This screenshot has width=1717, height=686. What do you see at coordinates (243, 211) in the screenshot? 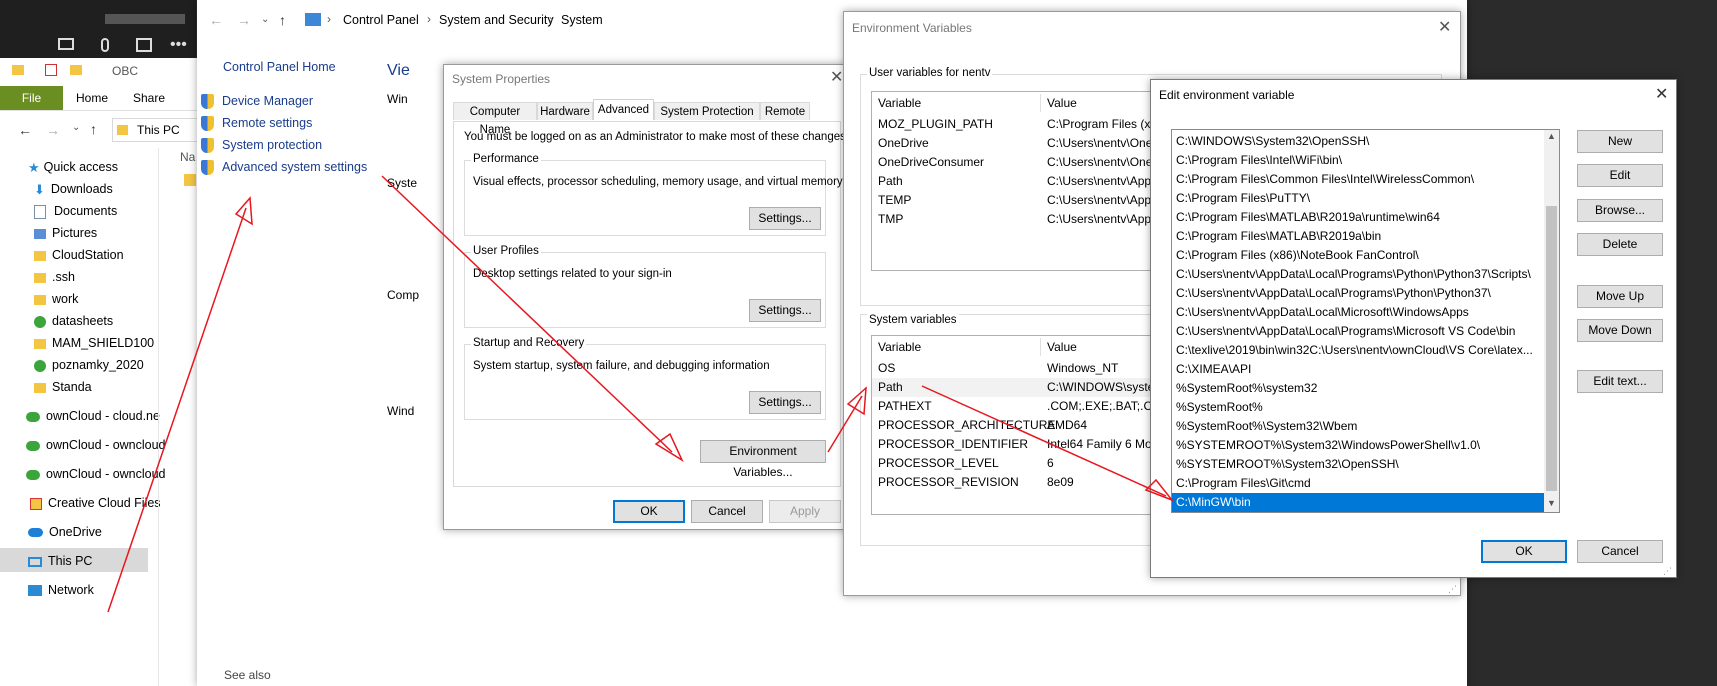
I see `annotation-arrow-1-head` at bounding box center [243, 211].